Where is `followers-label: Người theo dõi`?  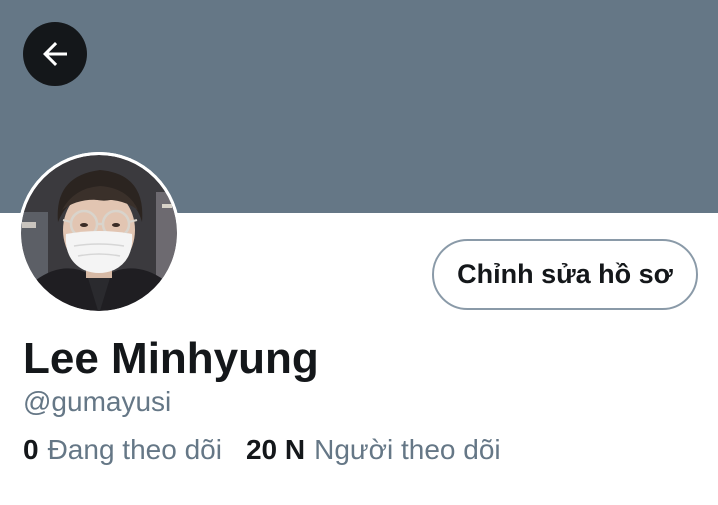
followers-label: Người theo dõi is located at coordinates (407, 449).